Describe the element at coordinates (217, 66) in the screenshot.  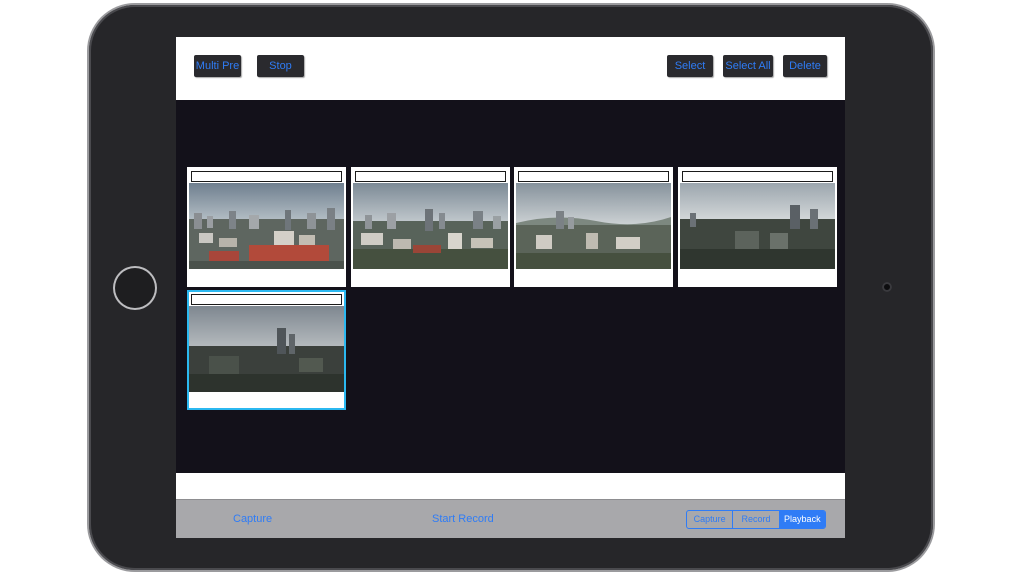
I see `multi-preview-button: Multi Pre` at that location.